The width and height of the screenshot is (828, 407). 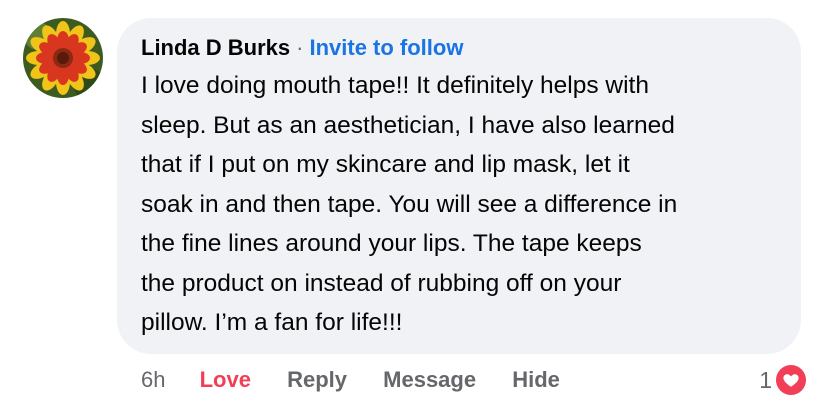 I want to click on author-name: Linda D Burks, so click(x=215, y=47).